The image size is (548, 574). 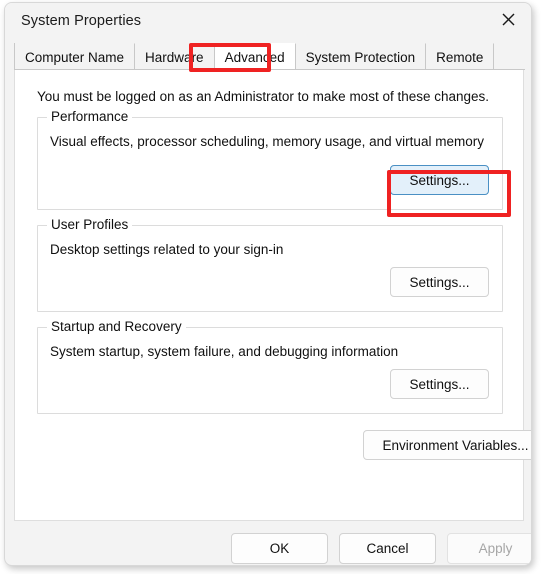 I want to click on ok-button: OK, so click(x=279, y=548).